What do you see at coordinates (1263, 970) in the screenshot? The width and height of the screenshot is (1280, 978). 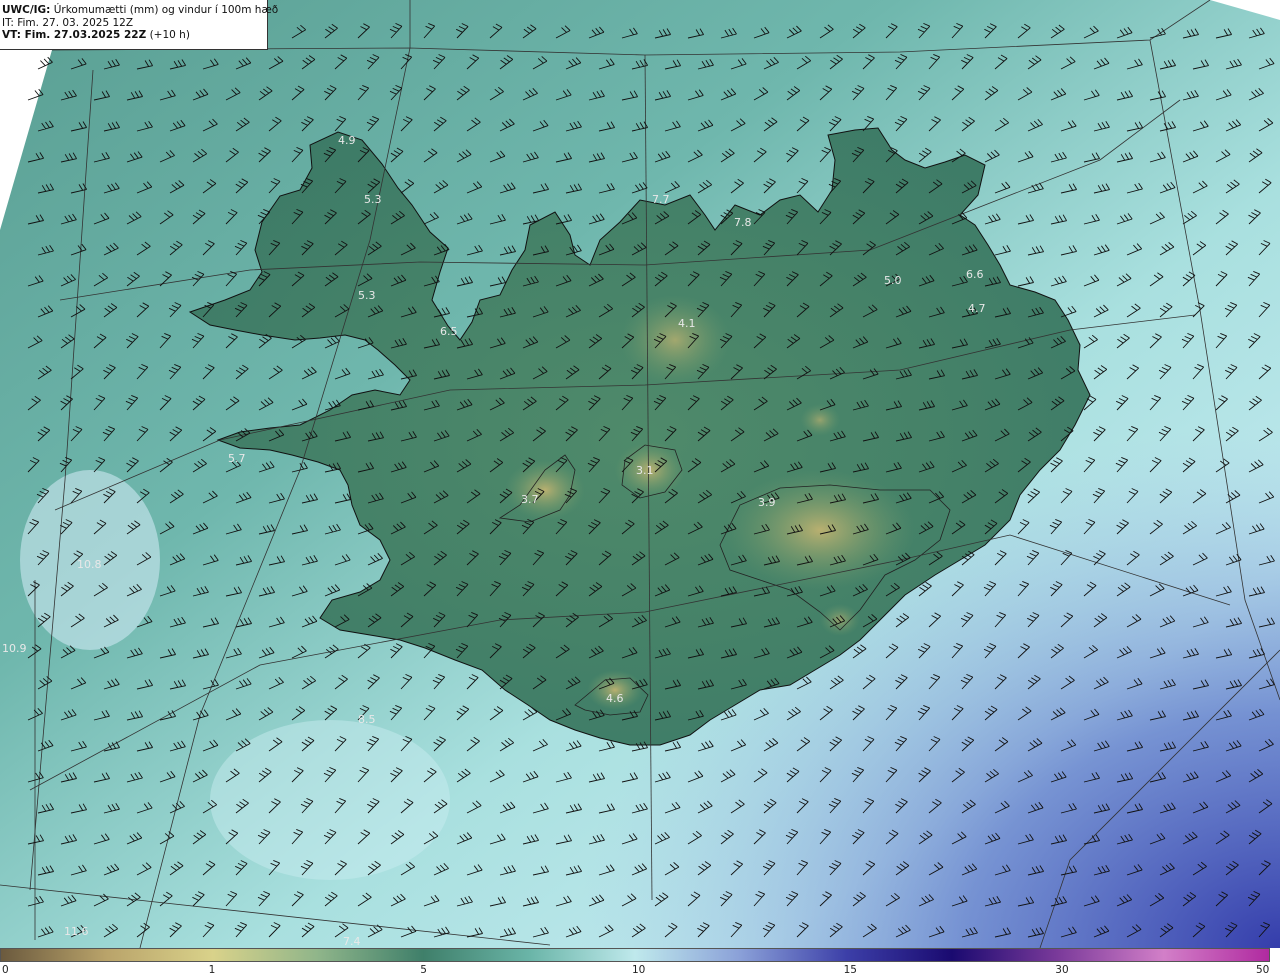 I see `colorbar-tick-label: 50` at bounding box center [1263, 970].